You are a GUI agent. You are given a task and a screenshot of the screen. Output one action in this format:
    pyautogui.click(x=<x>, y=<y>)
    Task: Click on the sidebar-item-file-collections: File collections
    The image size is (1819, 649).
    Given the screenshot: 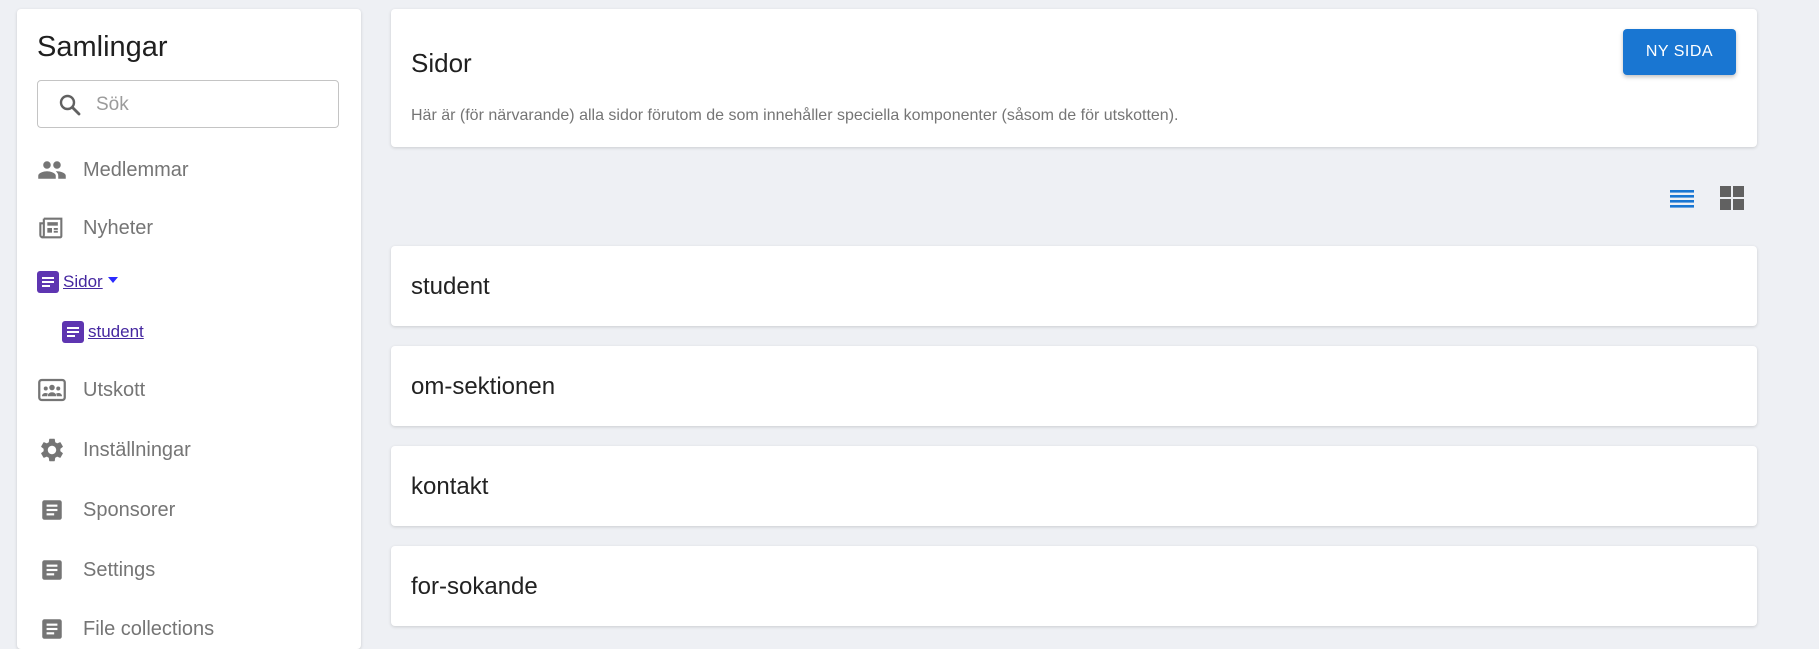 What is the action you would take?
    pyautogui.click(x=125, y=629)
    